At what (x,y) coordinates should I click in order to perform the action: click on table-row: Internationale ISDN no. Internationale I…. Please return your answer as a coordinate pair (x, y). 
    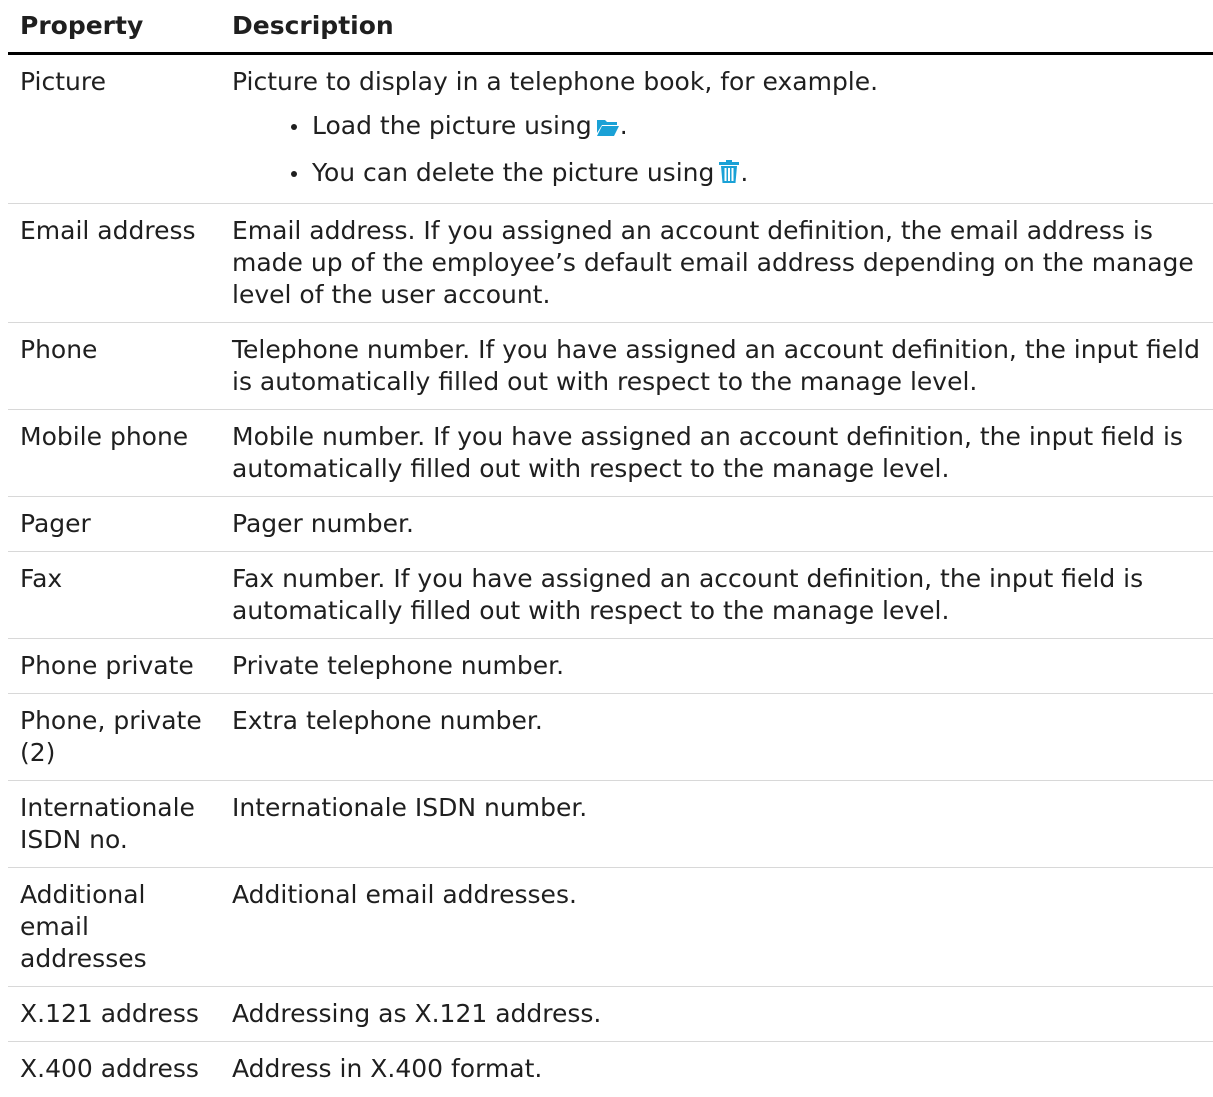
    Looking at the image, I should click on (610, 824).